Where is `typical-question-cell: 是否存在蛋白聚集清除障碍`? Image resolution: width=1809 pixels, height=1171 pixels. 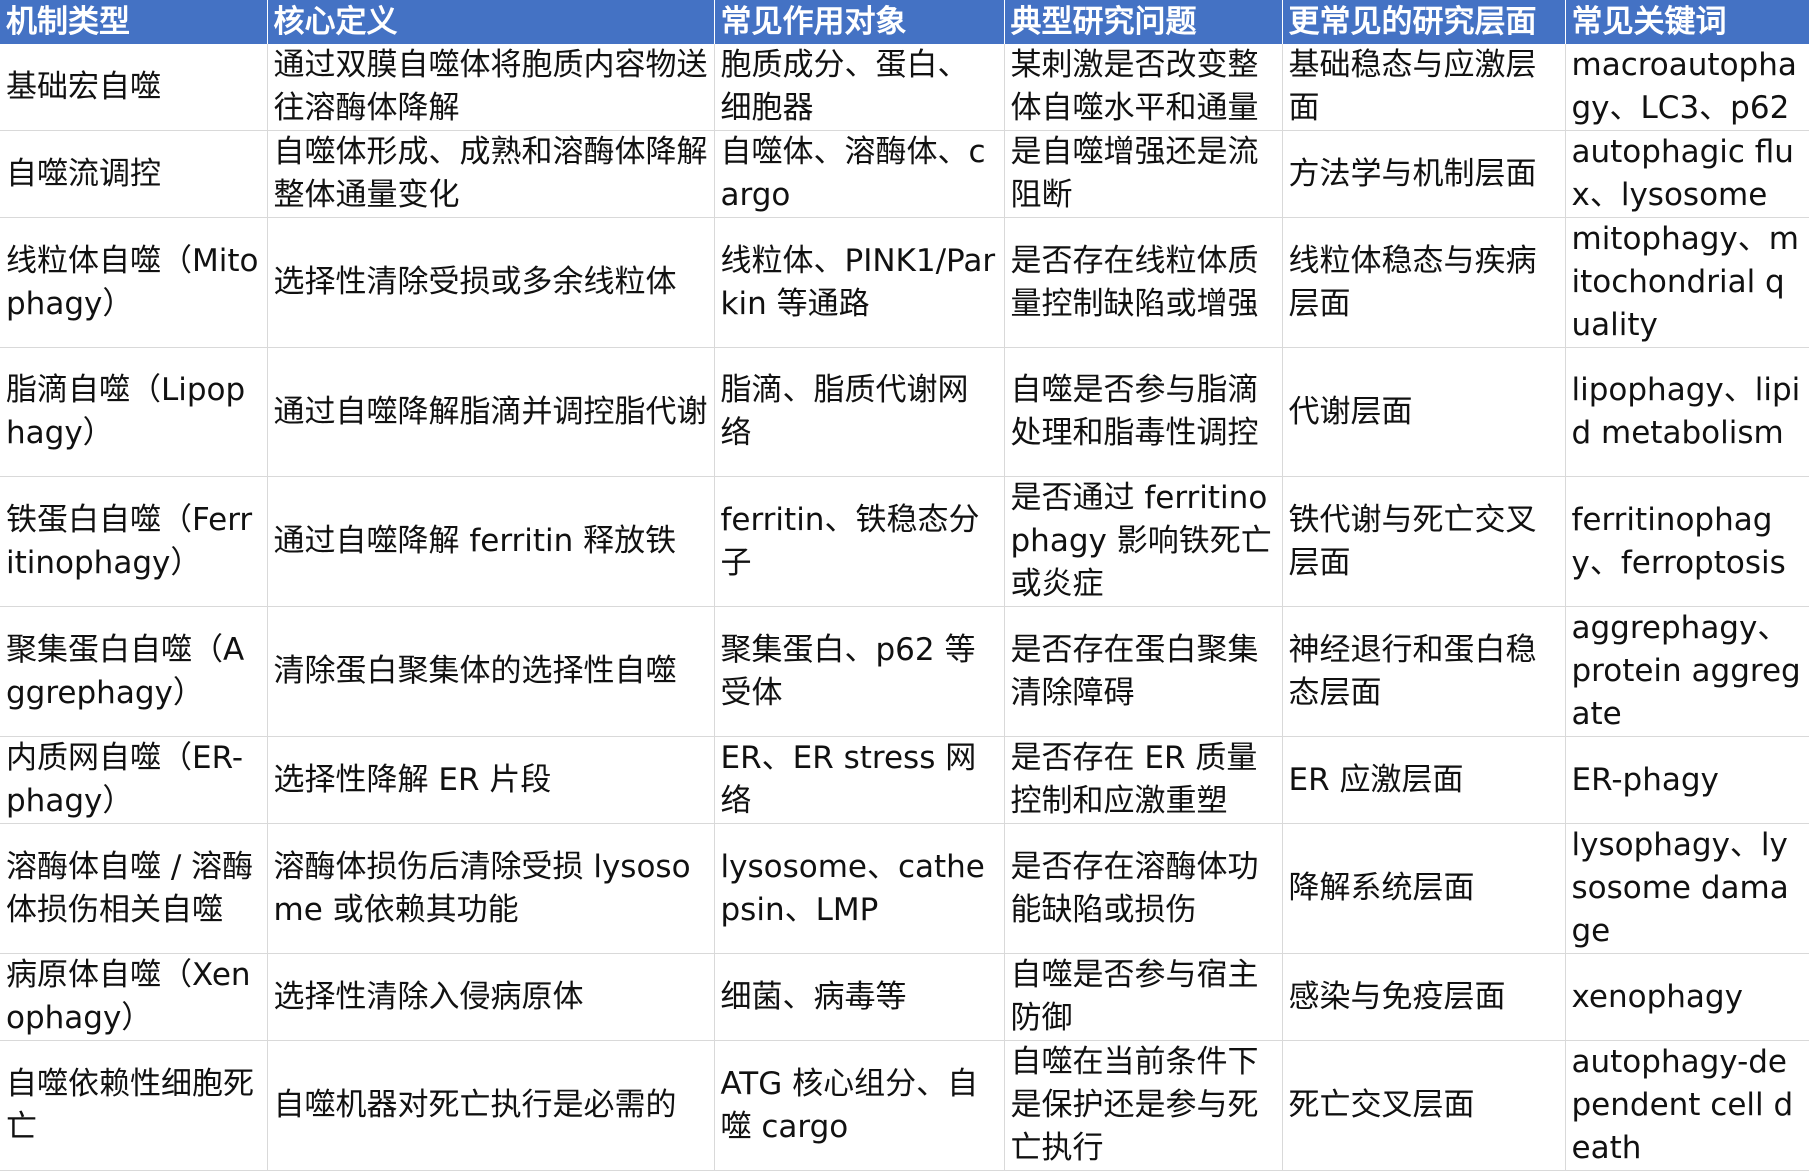 typical-question-cell: 是否存在蛋白聚集清除障碍 is located at coordinates (1143, 671).